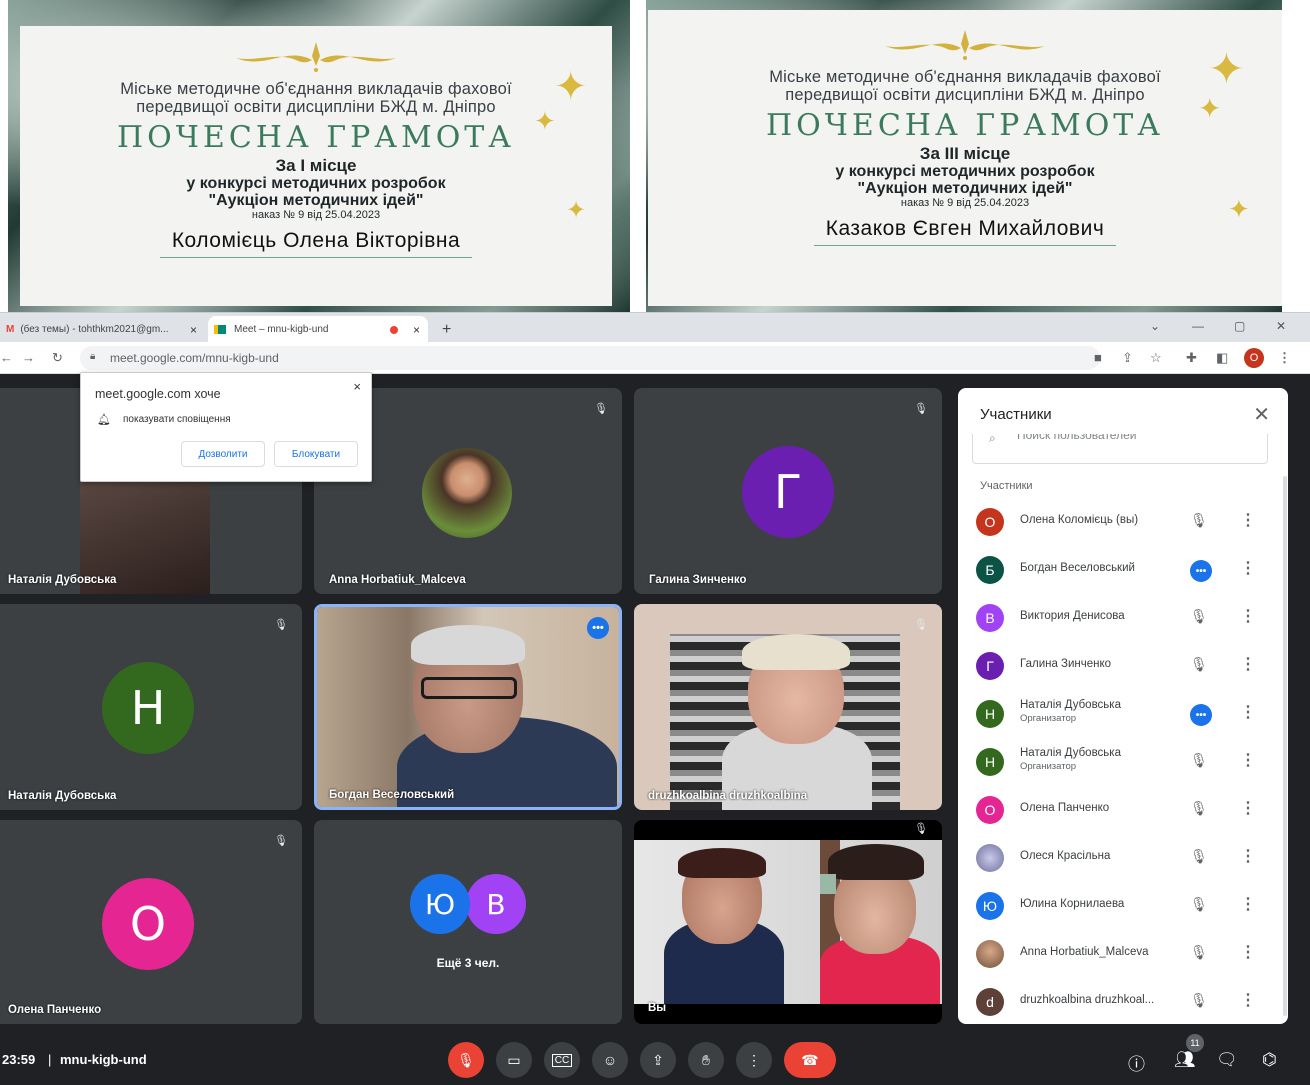 This screenshot has height=1085, width=1310. Describe the element at coordinates (1285, 746) in the screenshot. I see `panel-scrollbar` at that location.